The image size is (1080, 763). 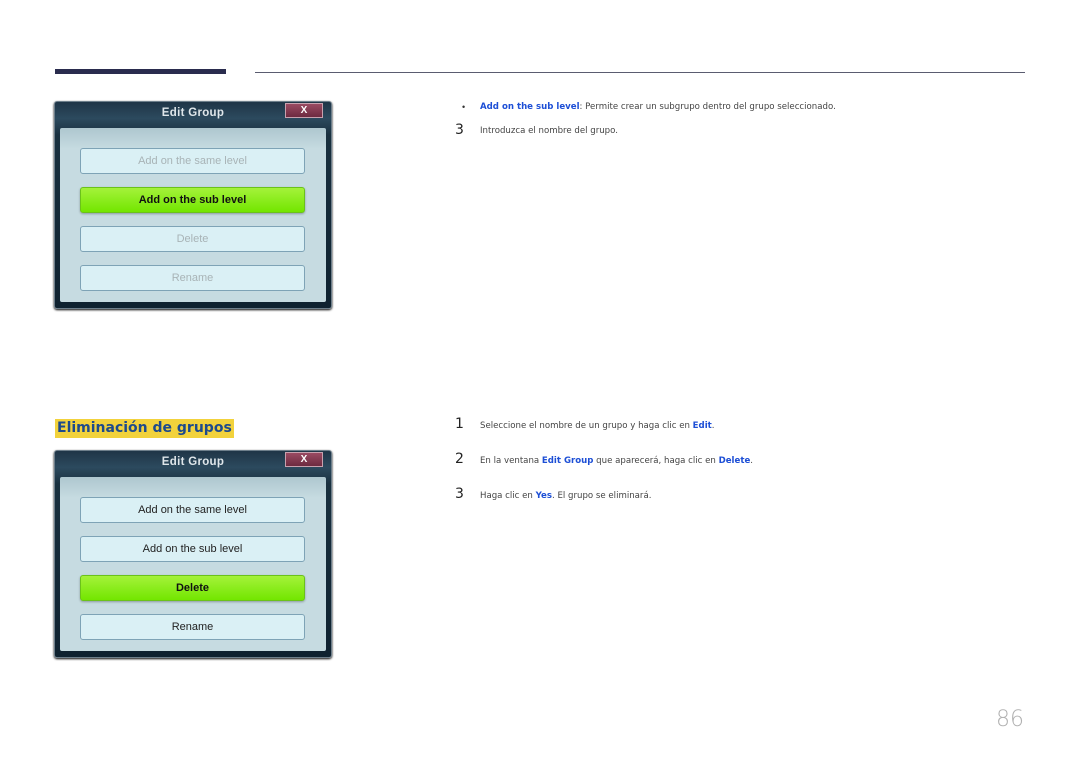 I want to click on step-number: 2, so click(x=459, y=459).